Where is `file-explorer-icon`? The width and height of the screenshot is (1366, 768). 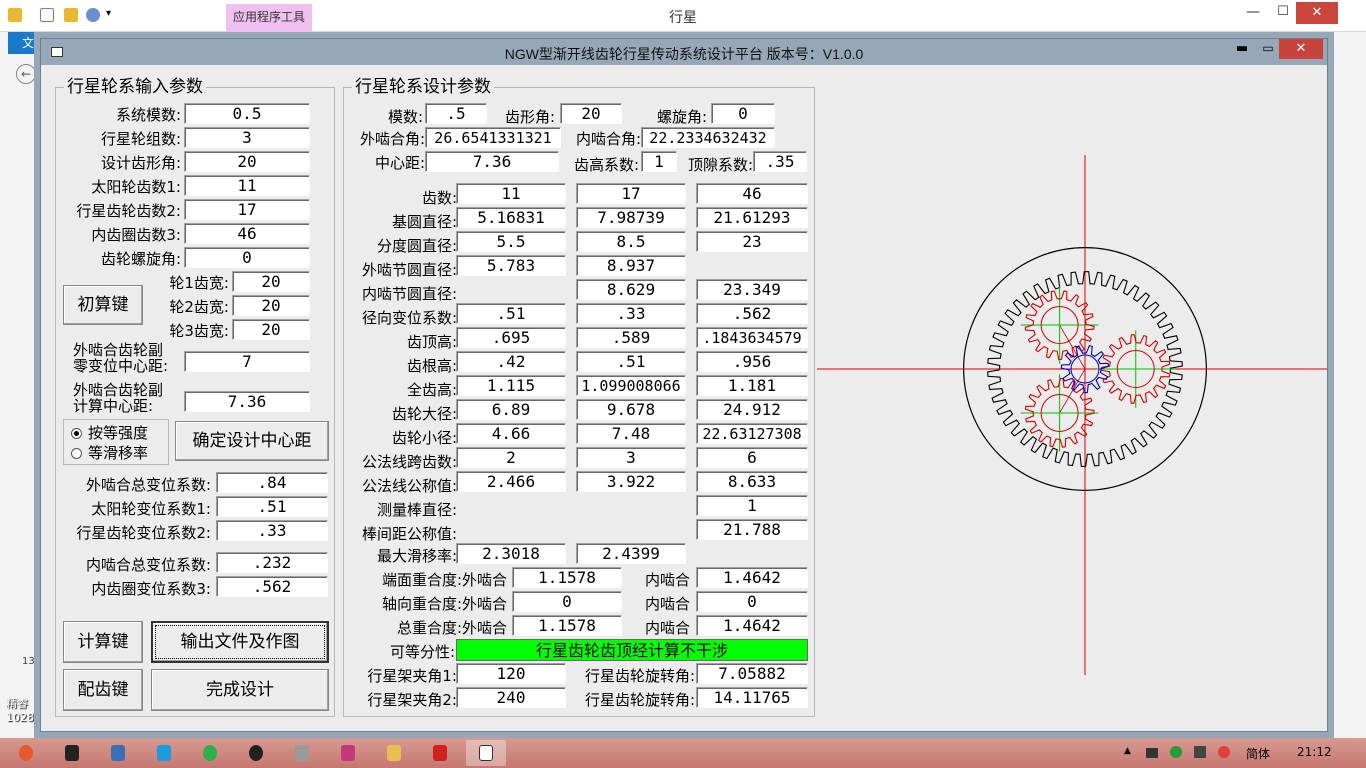 file-explorer-icon is located at coordinates (394, 753).